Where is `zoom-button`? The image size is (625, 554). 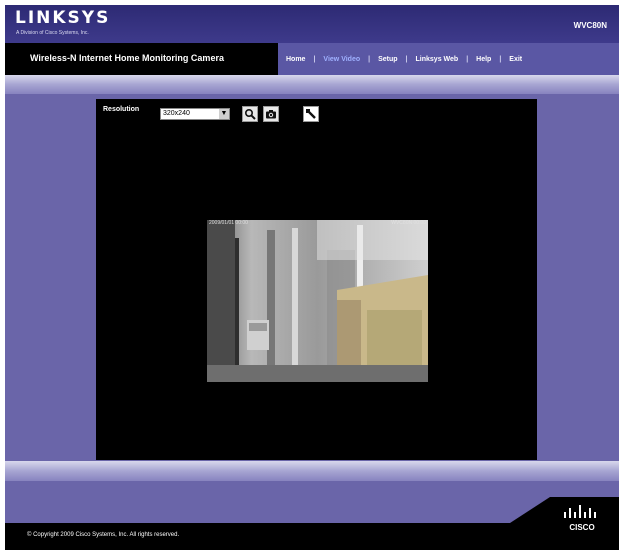
zoom-button is located at coordinates (250, 114).